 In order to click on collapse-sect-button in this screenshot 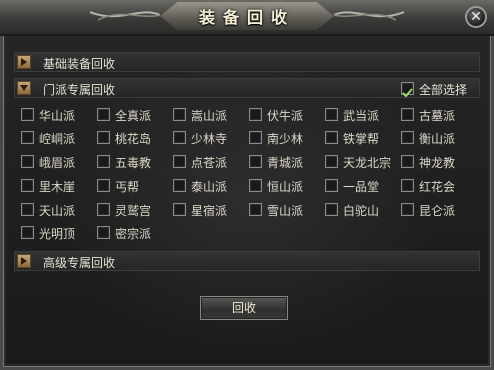, I will do `click(24, 88)`.